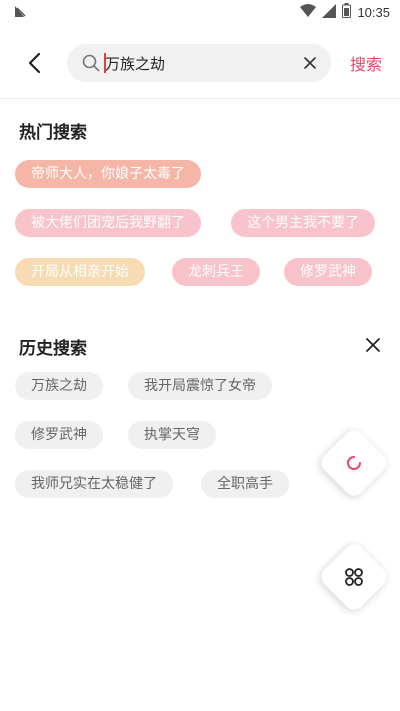  Describe the element at coordinates (303, 223) in the screenshot. I see `hot-tag: 这个男主我不要了` at that location.